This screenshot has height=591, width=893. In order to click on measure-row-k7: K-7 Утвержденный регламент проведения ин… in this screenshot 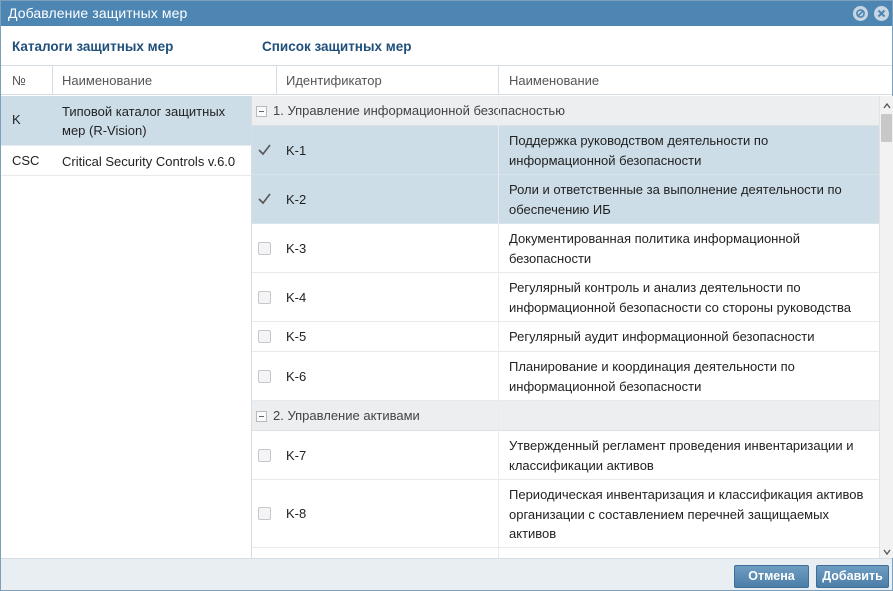, I will do `click(565, 455)`.